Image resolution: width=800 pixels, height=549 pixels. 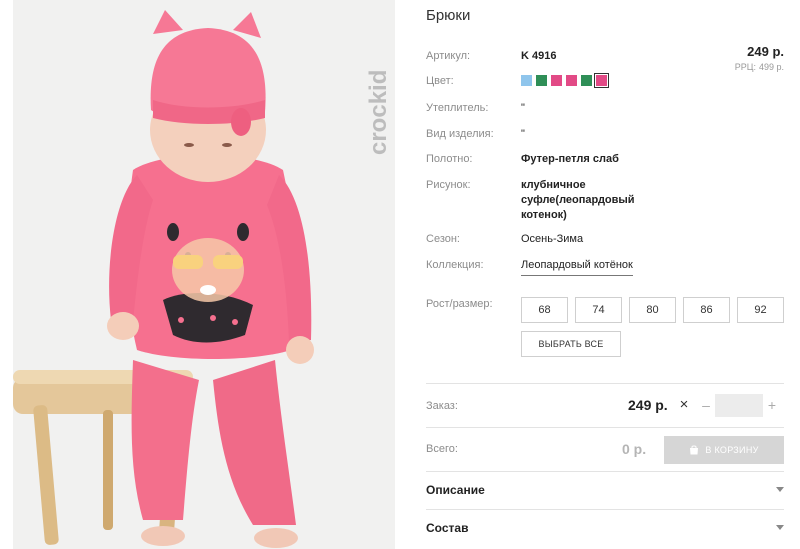 I want to click on collection-label: Коллекция:, so click(x=455, y=265).